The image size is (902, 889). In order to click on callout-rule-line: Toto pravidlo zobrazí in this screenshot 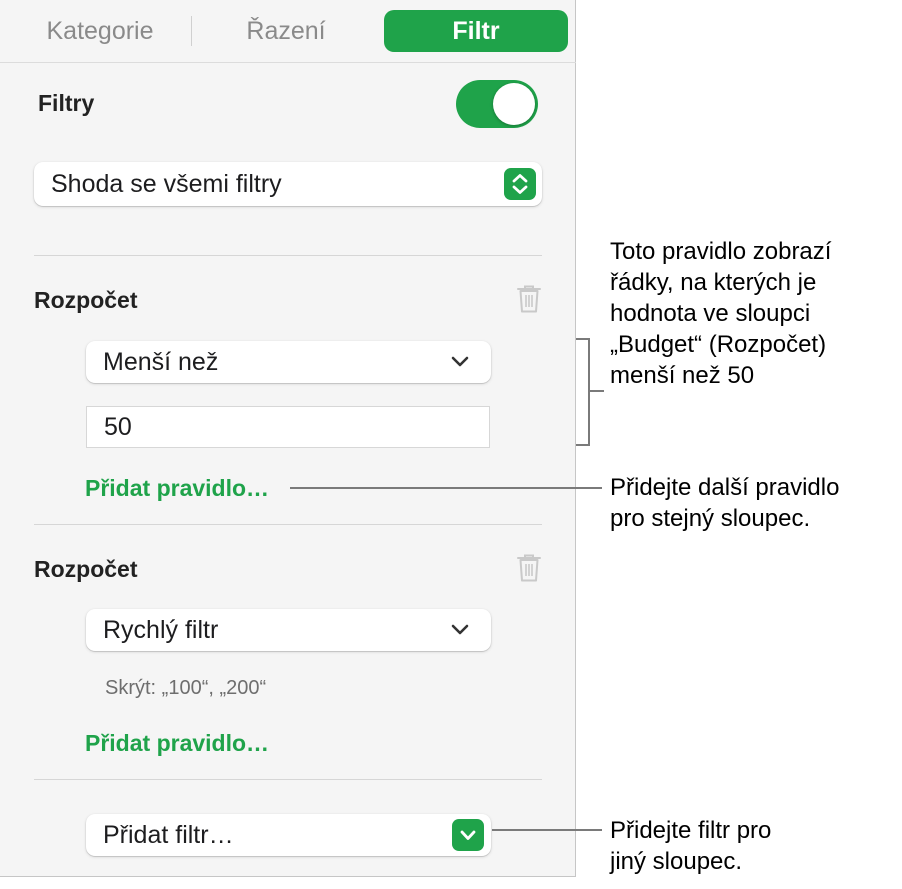, I will do `click(721, 251)`.